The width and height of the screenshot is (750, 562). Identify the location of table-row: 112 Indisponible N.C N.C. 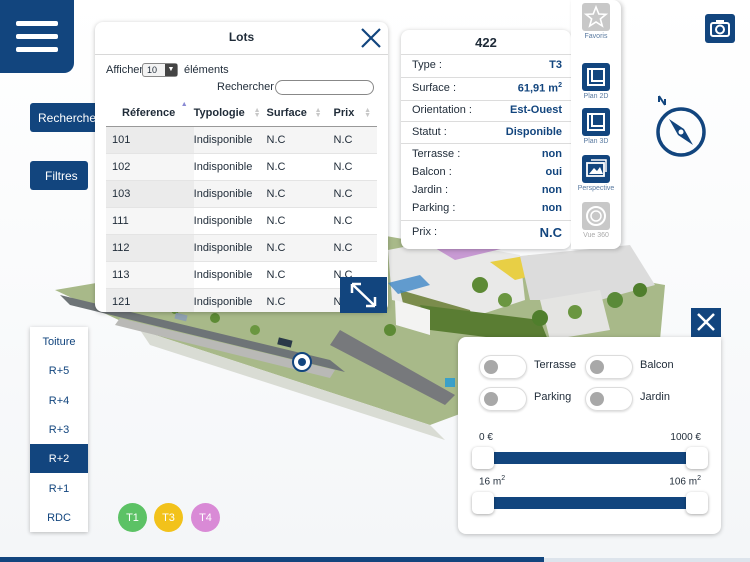
(241, 248).